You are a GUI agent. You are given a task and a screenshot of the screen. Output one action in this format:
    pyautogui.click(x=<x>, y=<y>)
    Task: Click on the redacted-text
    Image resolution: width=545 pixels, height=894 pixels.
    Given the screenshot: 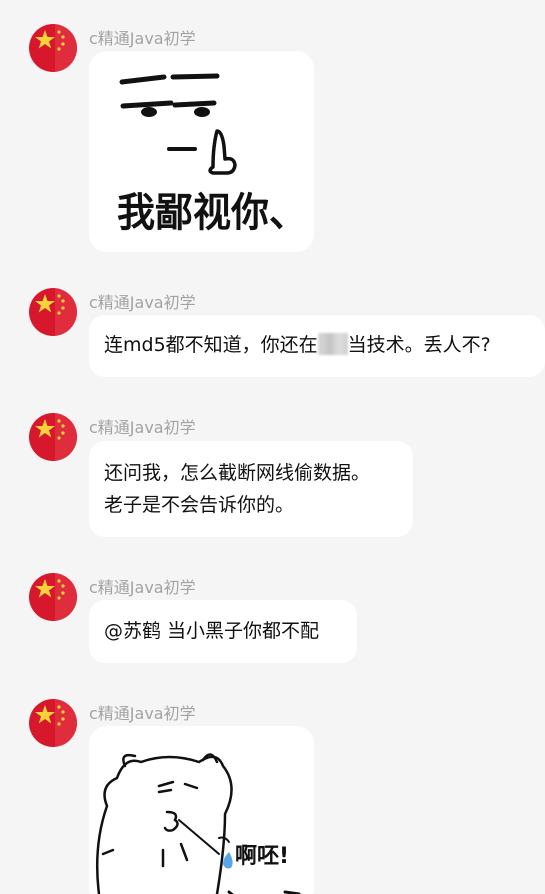 What is the action you would take?
    pyautogui.click(x=332, y=344)
    